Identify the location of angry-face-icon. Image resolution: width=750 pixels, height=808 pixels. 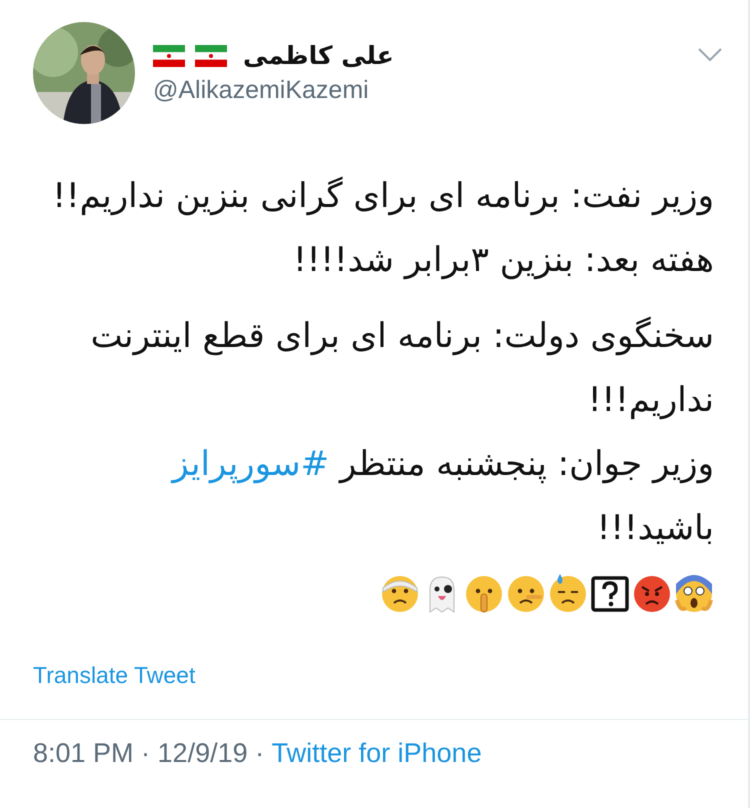
(652, 594).